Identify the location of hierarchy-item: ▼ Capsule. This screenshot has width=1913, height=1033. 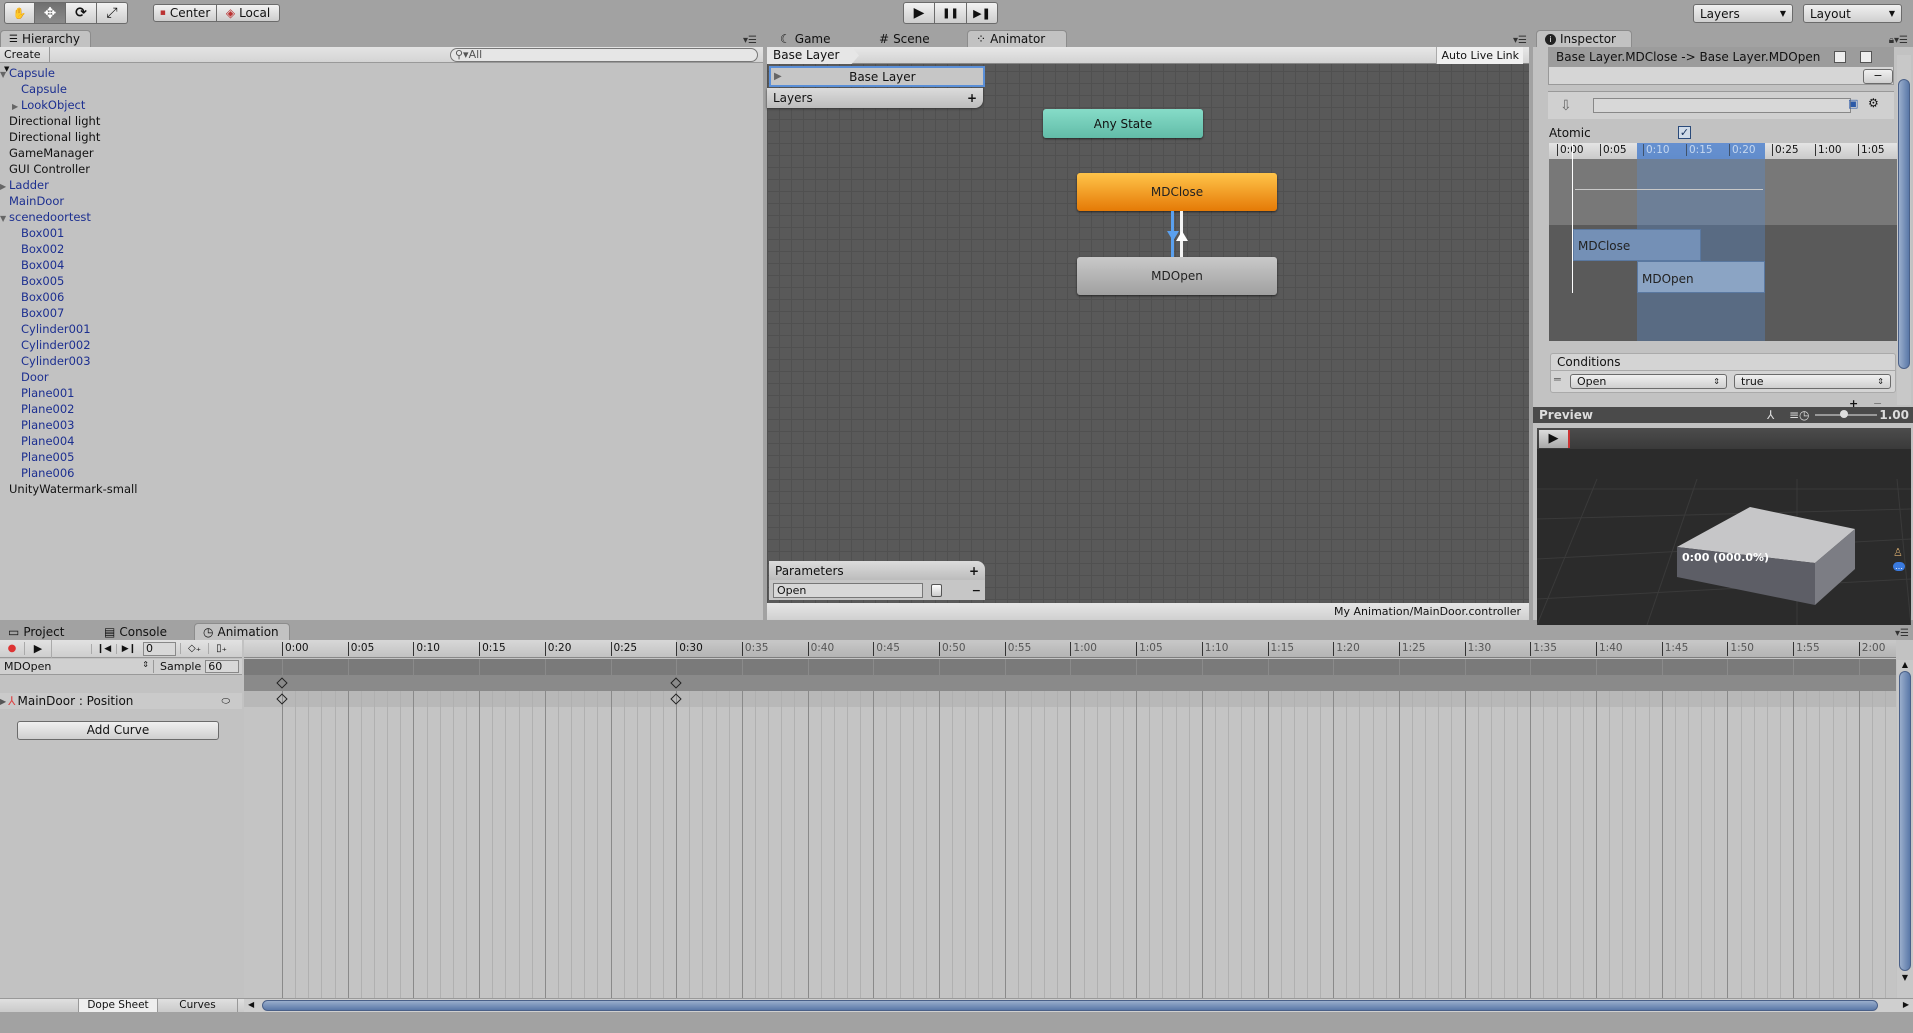
(27, 73).